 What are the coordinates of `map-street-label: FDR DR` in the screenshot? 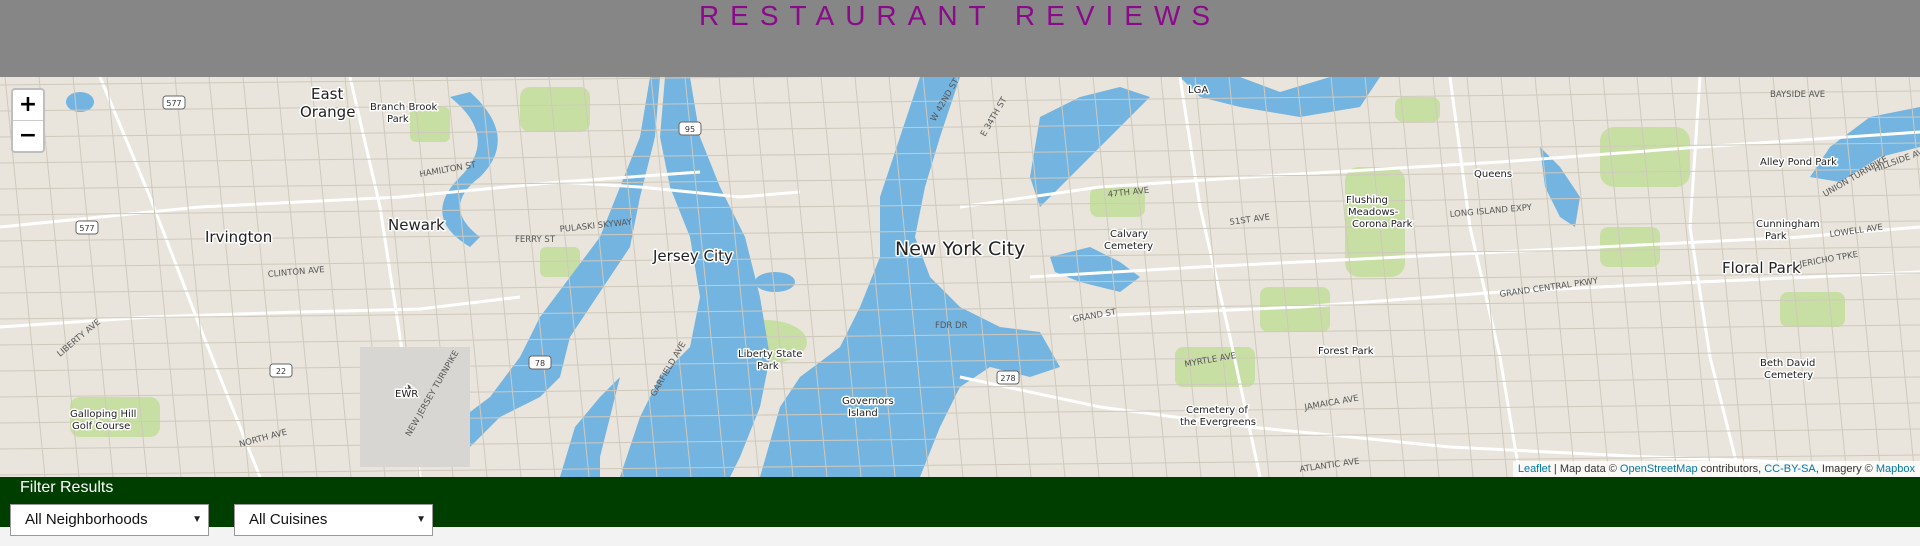 It's located at (951, 326).